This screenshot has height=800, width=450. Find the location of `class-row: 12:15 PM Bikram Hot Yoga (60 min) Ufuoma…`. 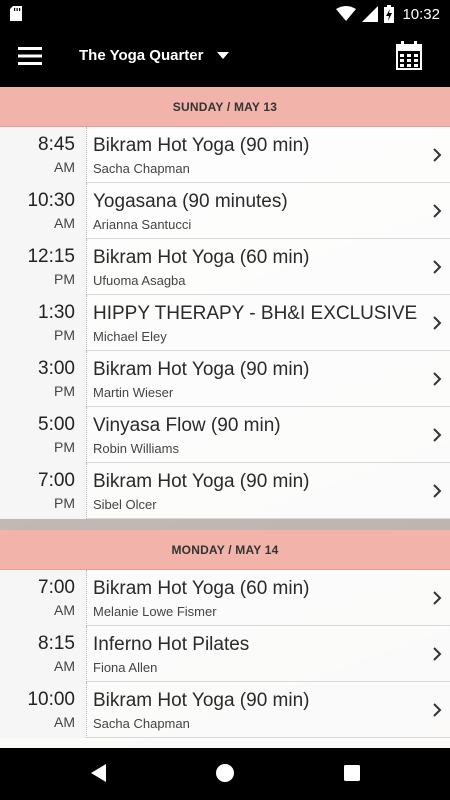

class-row: 12:15 PM Bikram Hot Yoga (60 min) Ufuoma… is located at coordinates (225, 267).